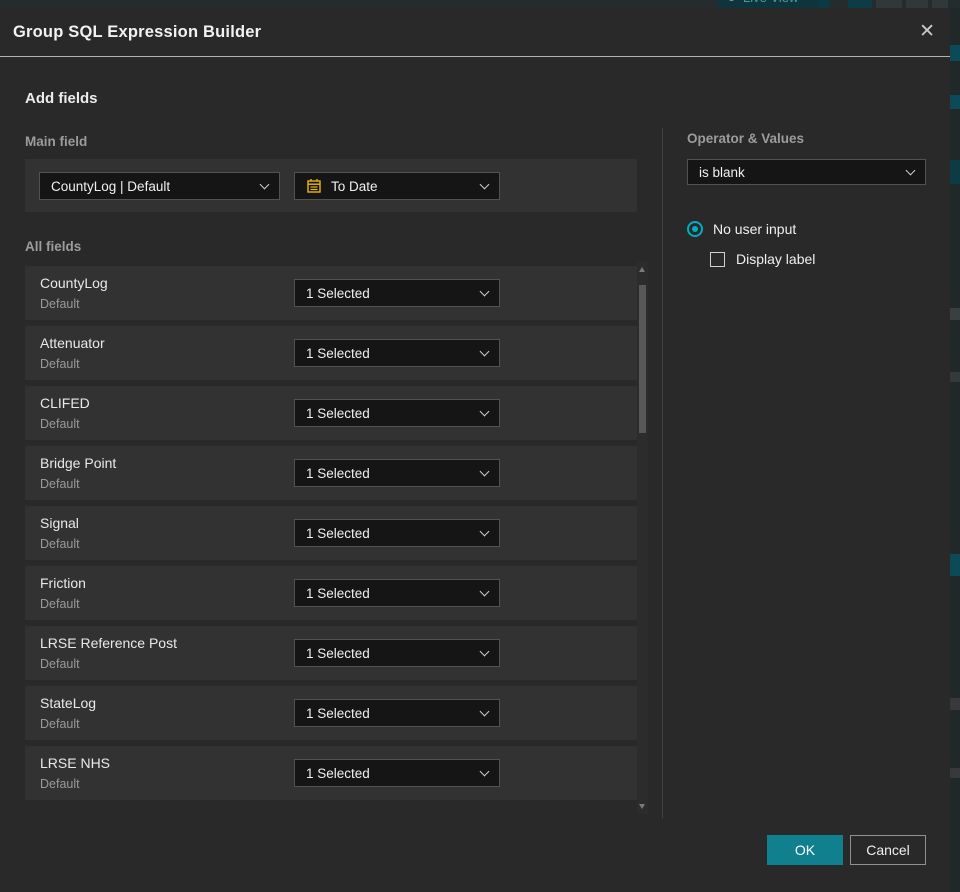 The height and width of the screenshot is (892, 960). What do you see at coordinates (805, 850) in the screenshot?
I see `ok-button: OK` at bounding box center [805, 850].